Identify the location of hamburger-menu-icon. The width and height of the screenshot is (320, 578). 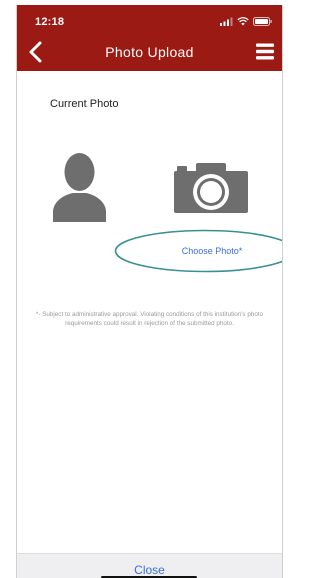
(265, 51).